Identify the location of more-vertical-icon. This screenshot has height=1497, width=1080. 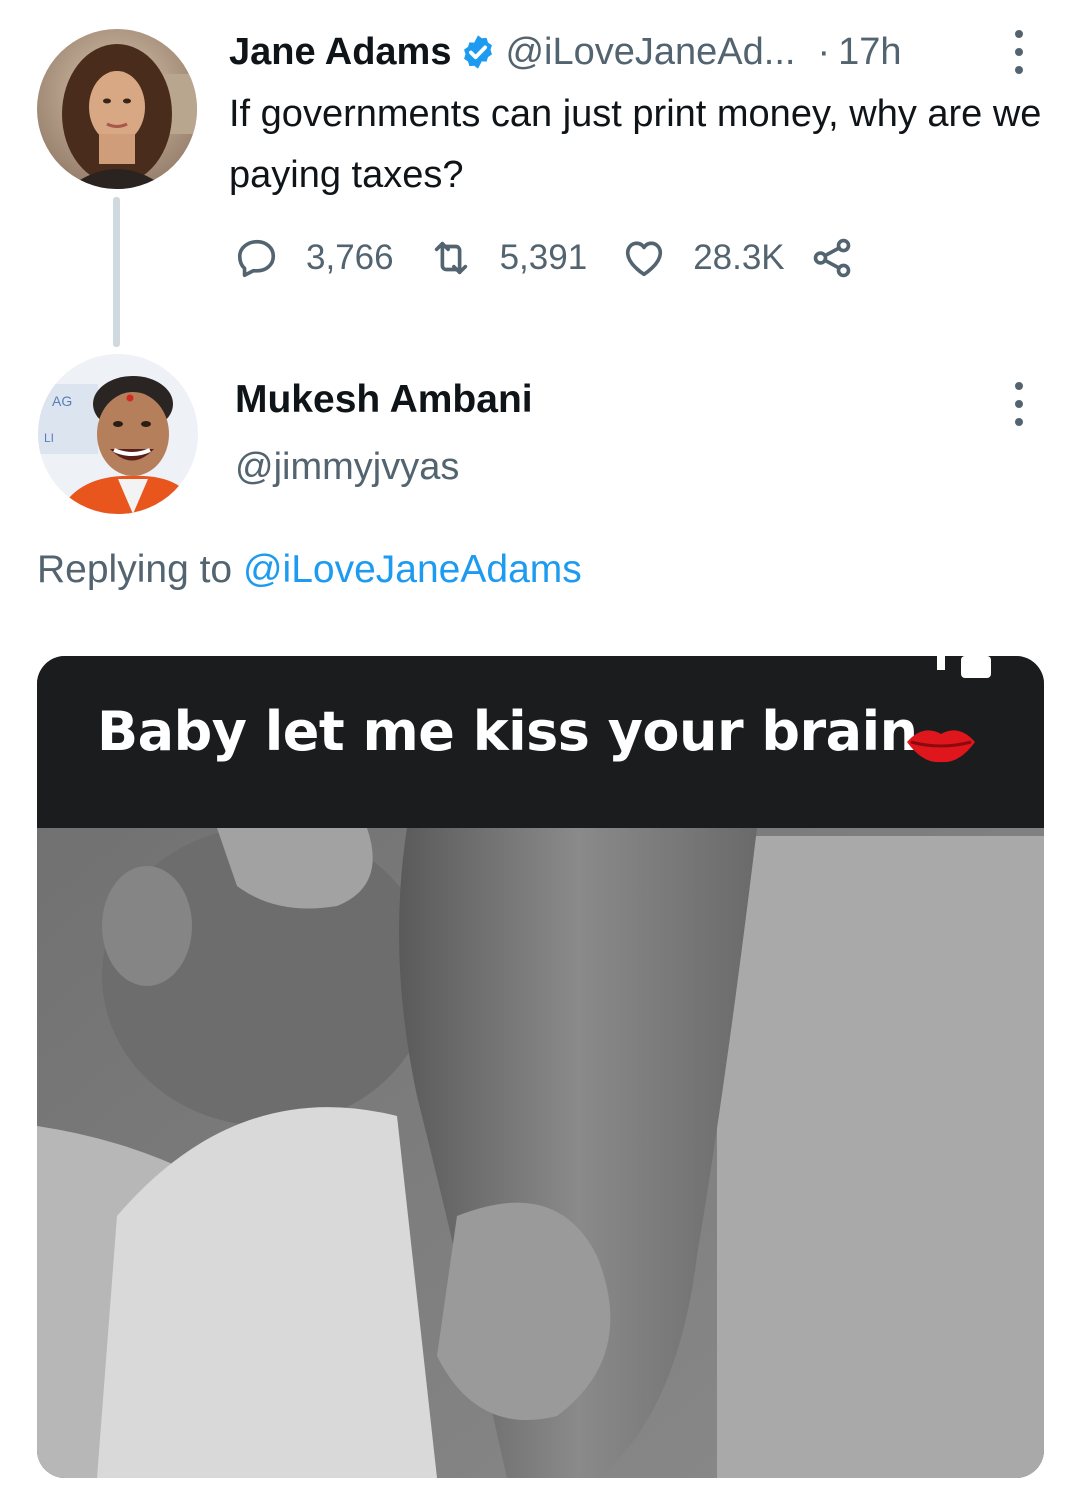
(1019, 52).